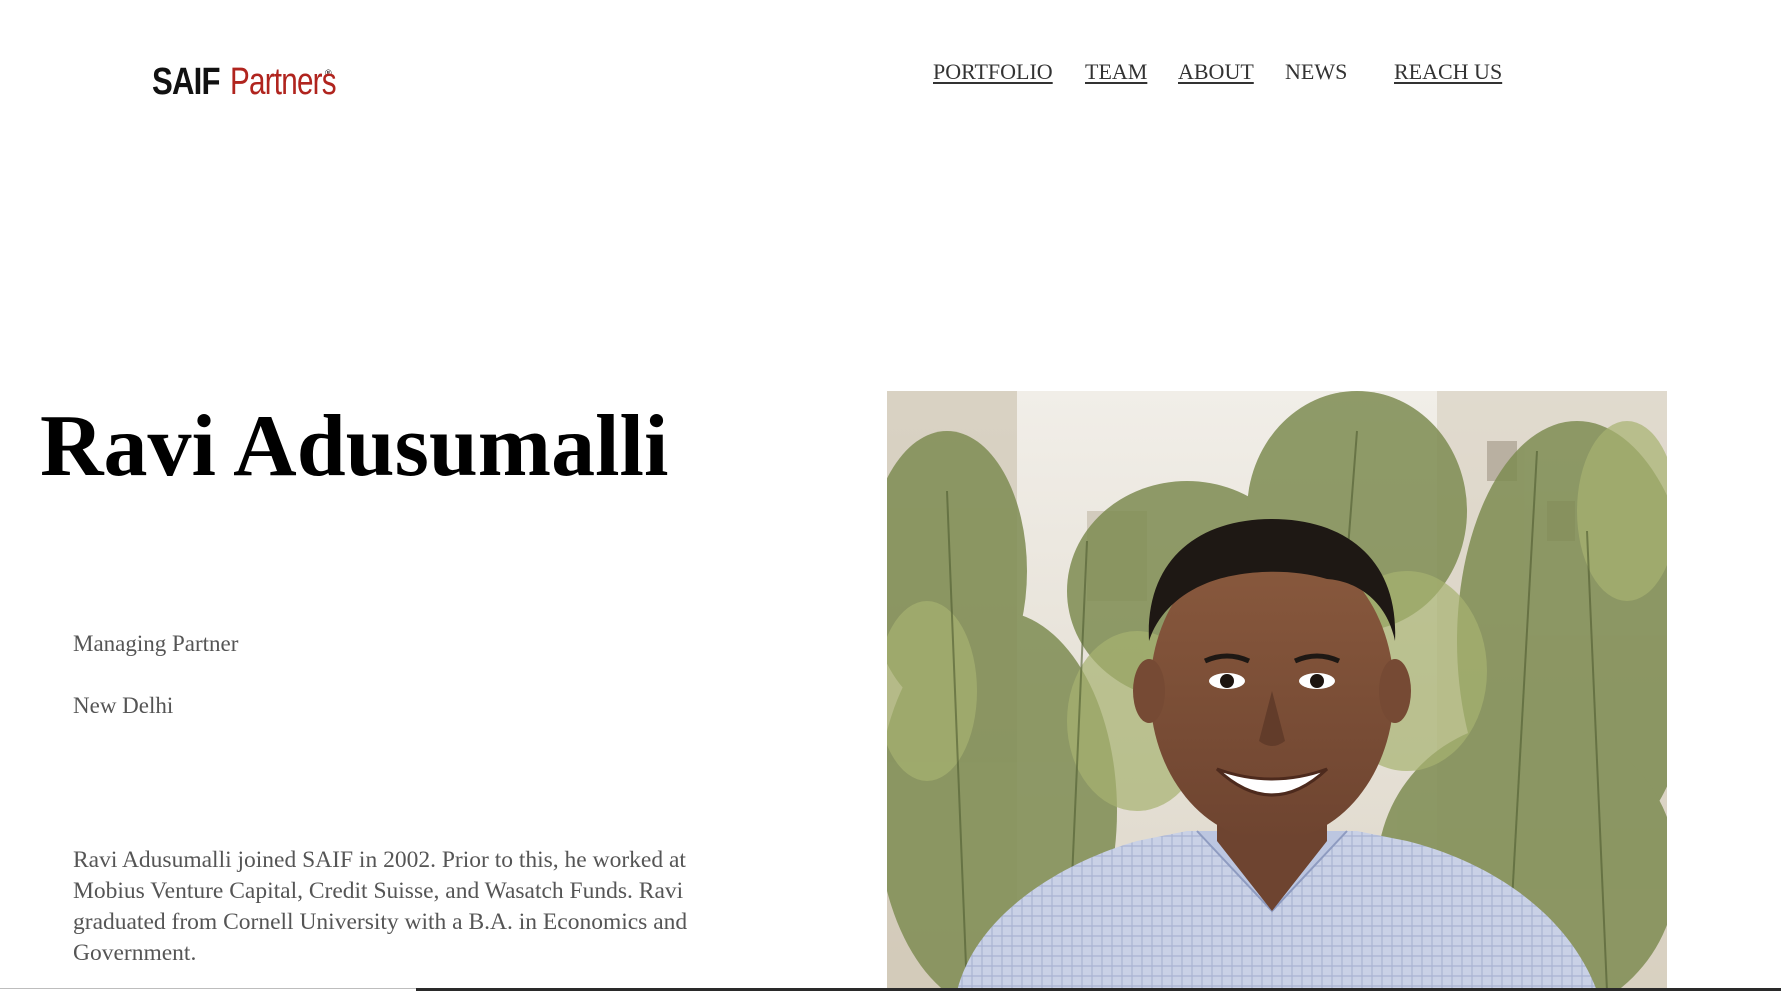 Image resolution: width=1781 pixels, height=991 pixels. What do you see at coordinates (1316, 72) in the screenshot?
I see `nav-link-news: NEWS` at bounding box center [1316, 72].